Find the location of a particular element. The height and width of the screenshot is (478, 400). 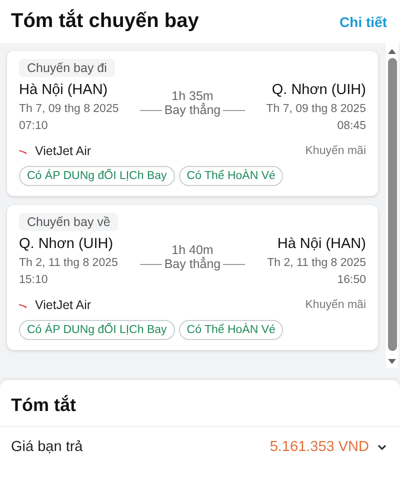

flight-duration: 1h 40m is located at coordinates (193, 250).